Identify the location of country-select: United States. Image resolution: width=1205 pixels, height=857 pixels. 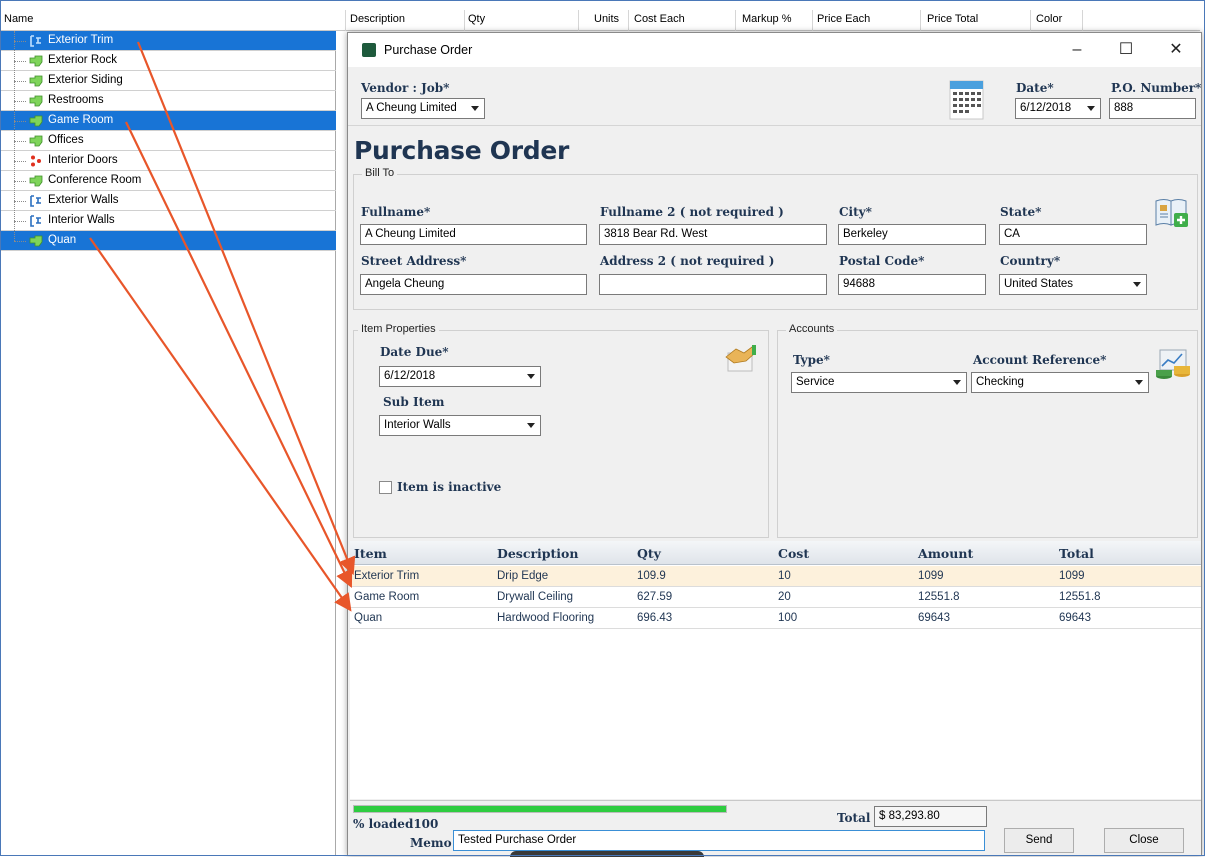
(1073, 284).